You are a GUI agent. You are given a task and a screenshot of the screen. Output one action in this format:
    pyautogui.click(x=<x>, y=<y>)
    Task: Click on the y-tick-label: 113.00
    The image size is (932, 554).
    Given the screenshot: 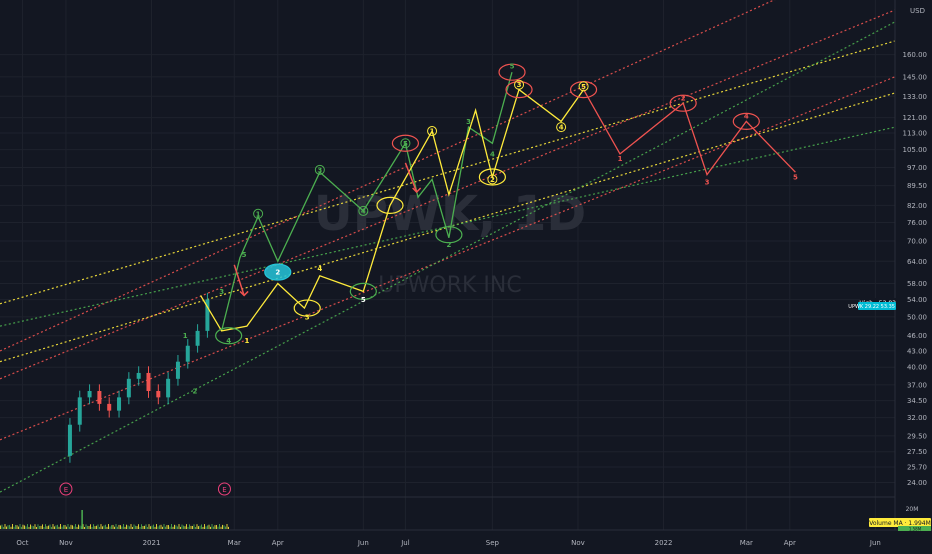 What is the action you would take?
    pyautogui.click(x=915, y=134)
    